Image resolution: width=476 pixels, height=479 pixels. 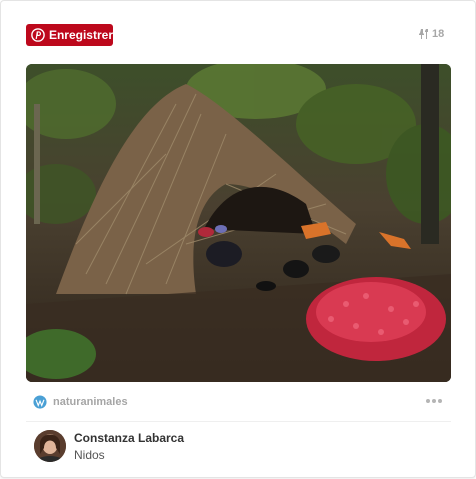 I want to click on pinterest-icon, so click(x=38, y=35).